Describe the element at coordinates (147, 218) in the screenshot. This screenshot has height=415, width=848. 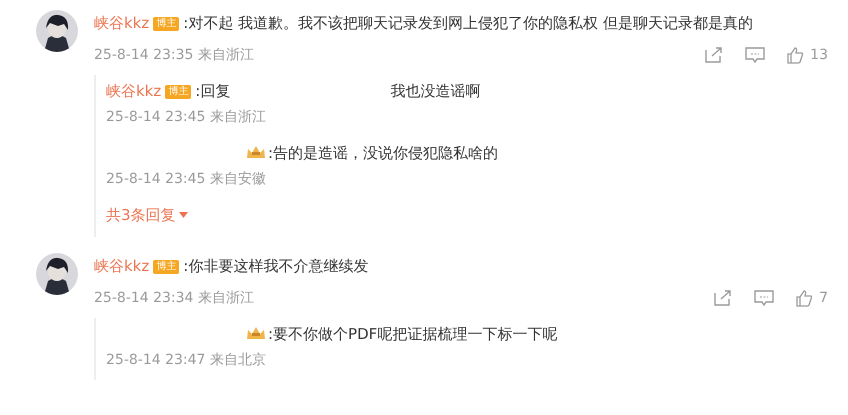
I see `more-replies-link: 共3条回复` at that location.